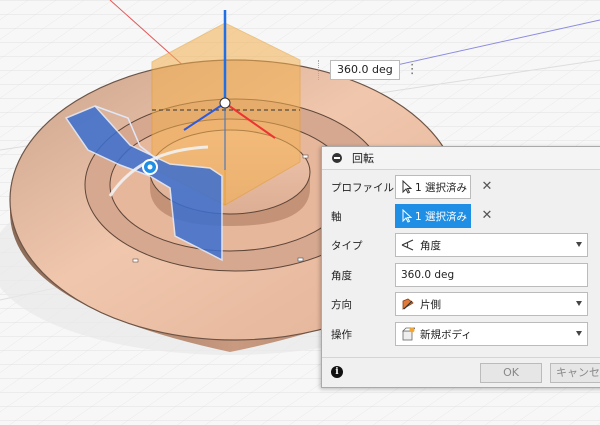  What do you see at coordinates (491, 334) in the screenshot?
I see `operation-dropdown: 新規ボディ` at bounding box center [491, 334].